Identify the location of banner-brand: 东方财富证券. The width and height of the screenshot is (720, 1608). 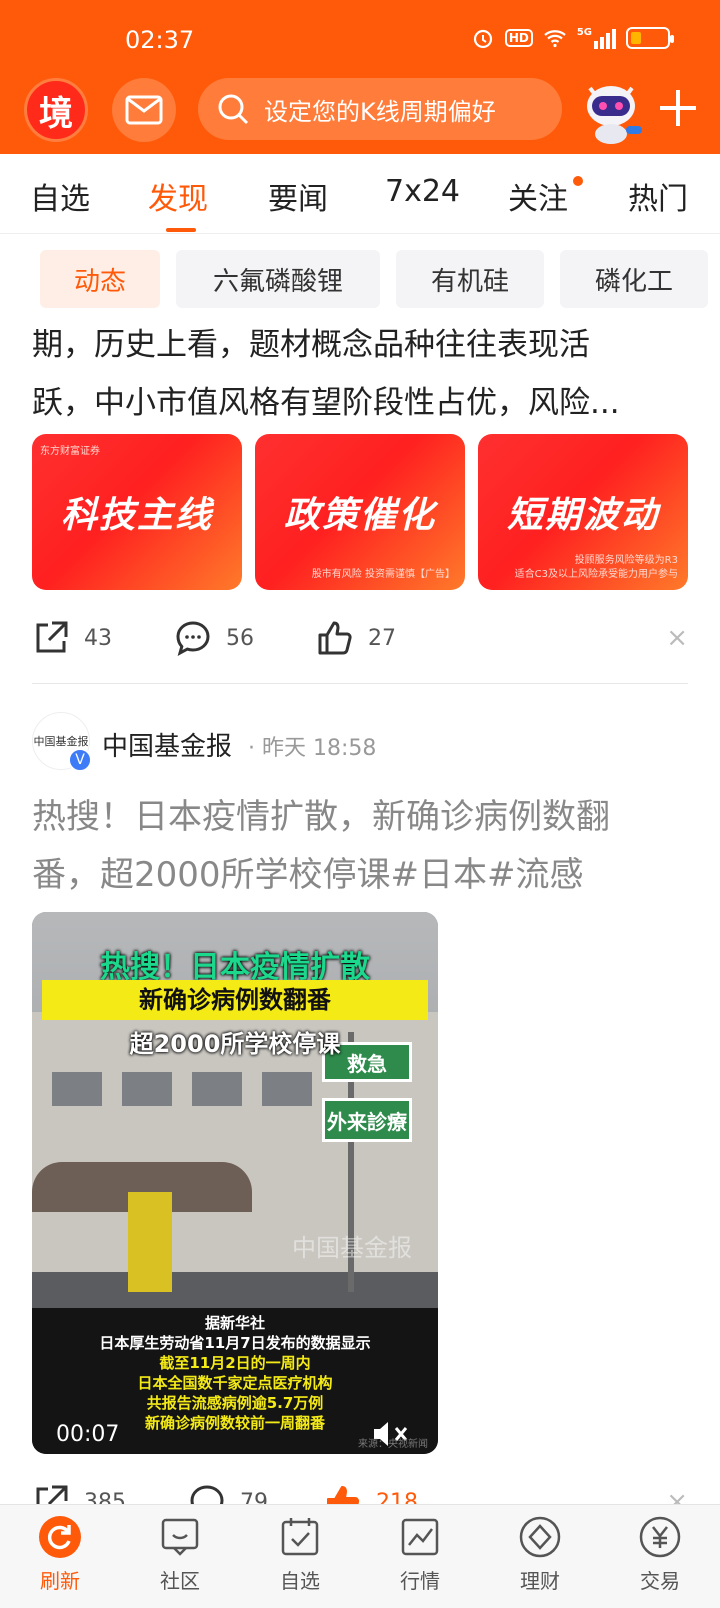
(70, 451).